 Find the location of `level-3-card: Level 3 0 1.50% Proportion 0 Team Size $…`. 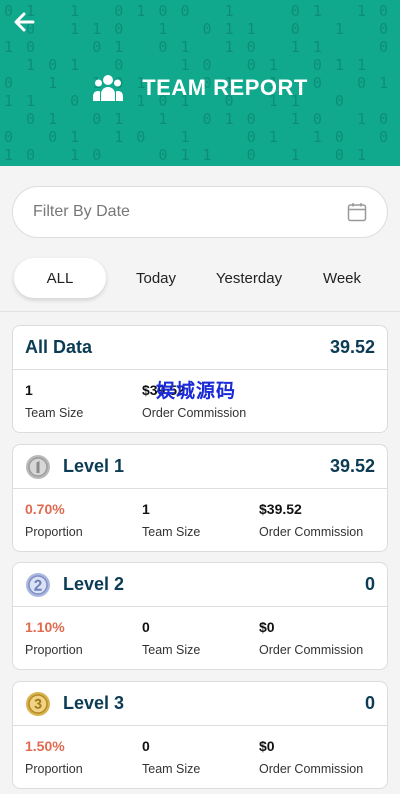

level-3-card: Level 3 0 1.50% Proportion 0 Team Size $… is located at coordinates (200, 735).